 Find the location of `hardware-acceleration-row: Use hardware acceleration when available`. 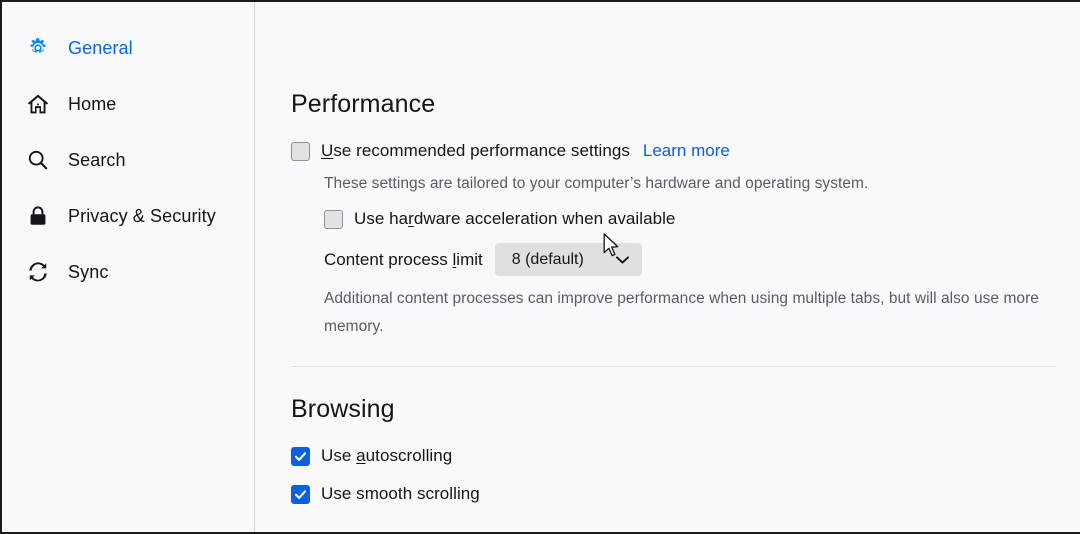

hardware-acceleration-row: Use hardware acceleration when available is located at coordinates (702, 219).